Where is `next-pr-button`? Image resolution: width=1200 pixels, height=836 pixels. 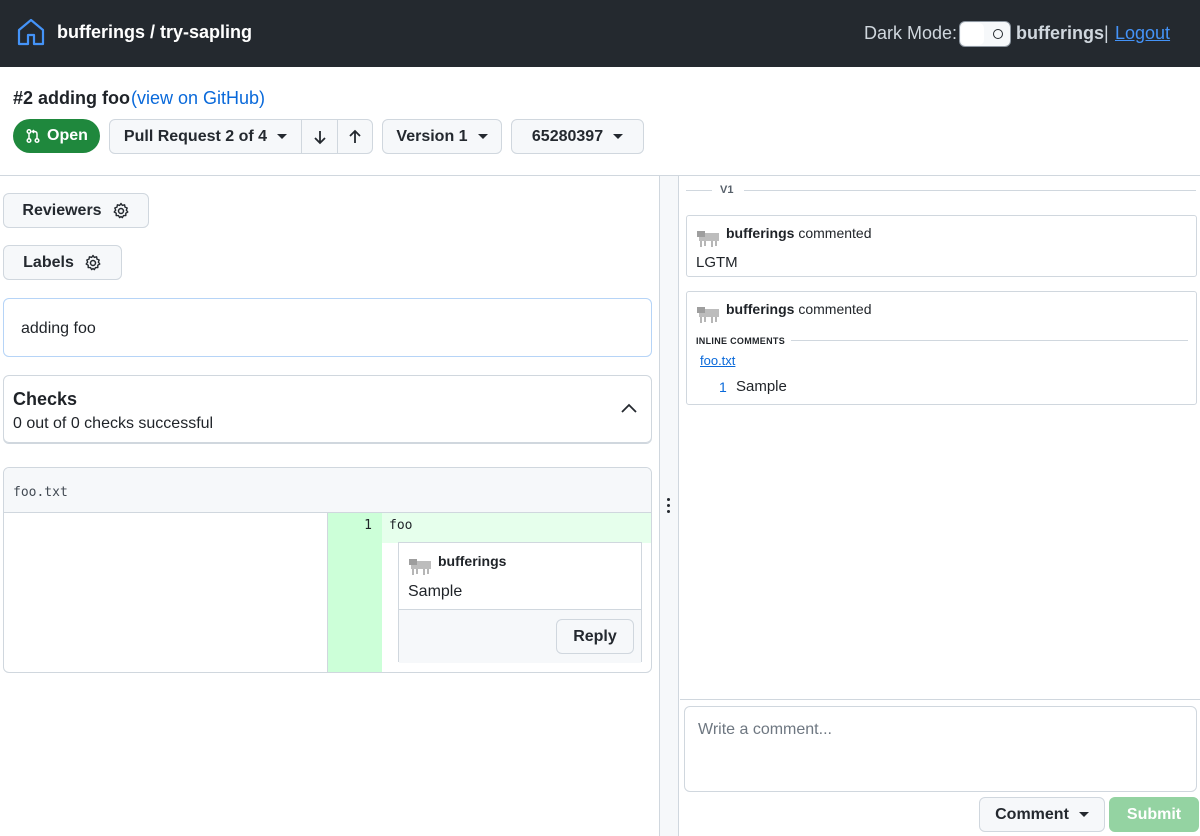 next-pr-button is located at coordinates (319, 136).